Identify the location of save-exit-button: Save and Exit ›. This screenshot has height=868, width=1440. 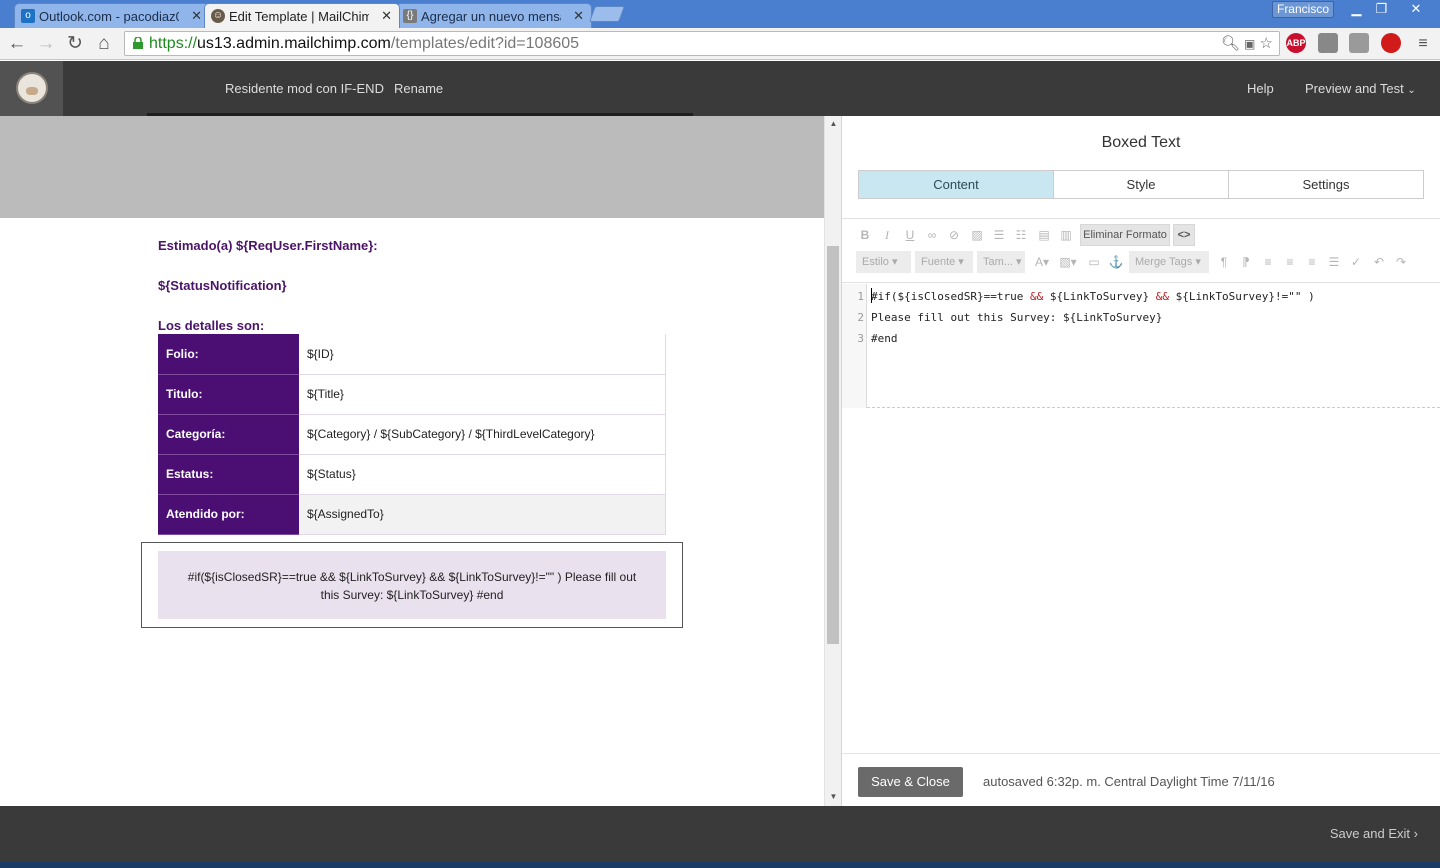
(1374, 833).